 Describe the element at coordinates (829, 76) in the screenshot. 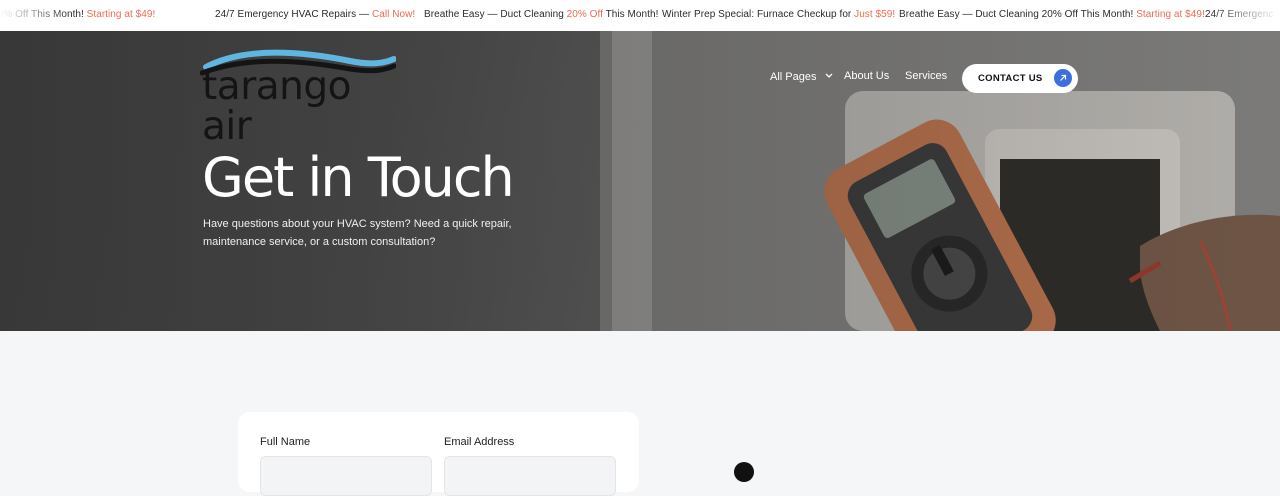

I see `chevron-down-icon` at that location.